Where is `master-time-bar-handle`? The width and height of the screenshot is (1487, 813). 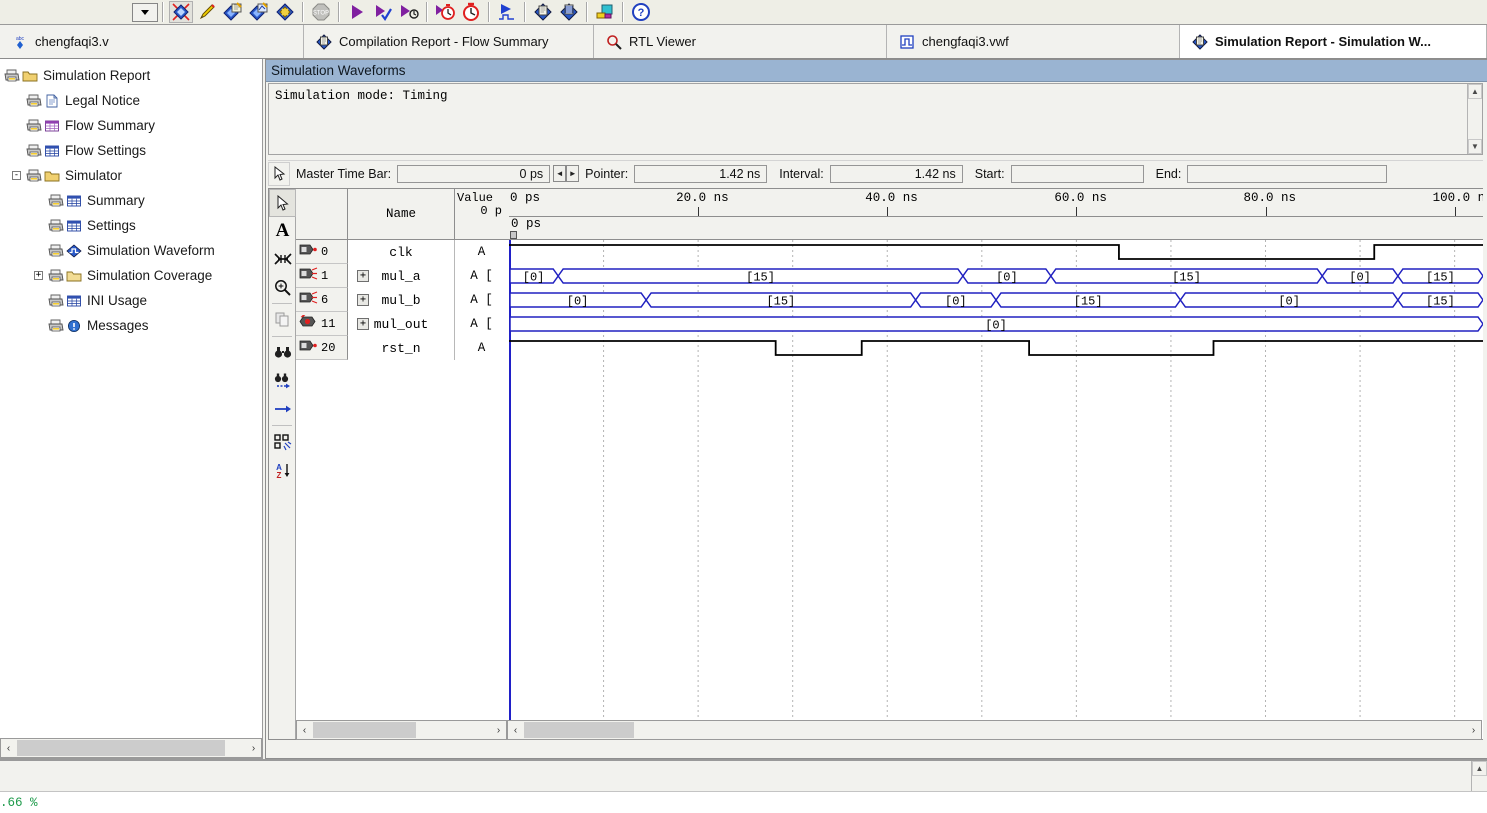
master-time-bar-handle is located at coordinates (513, 235).